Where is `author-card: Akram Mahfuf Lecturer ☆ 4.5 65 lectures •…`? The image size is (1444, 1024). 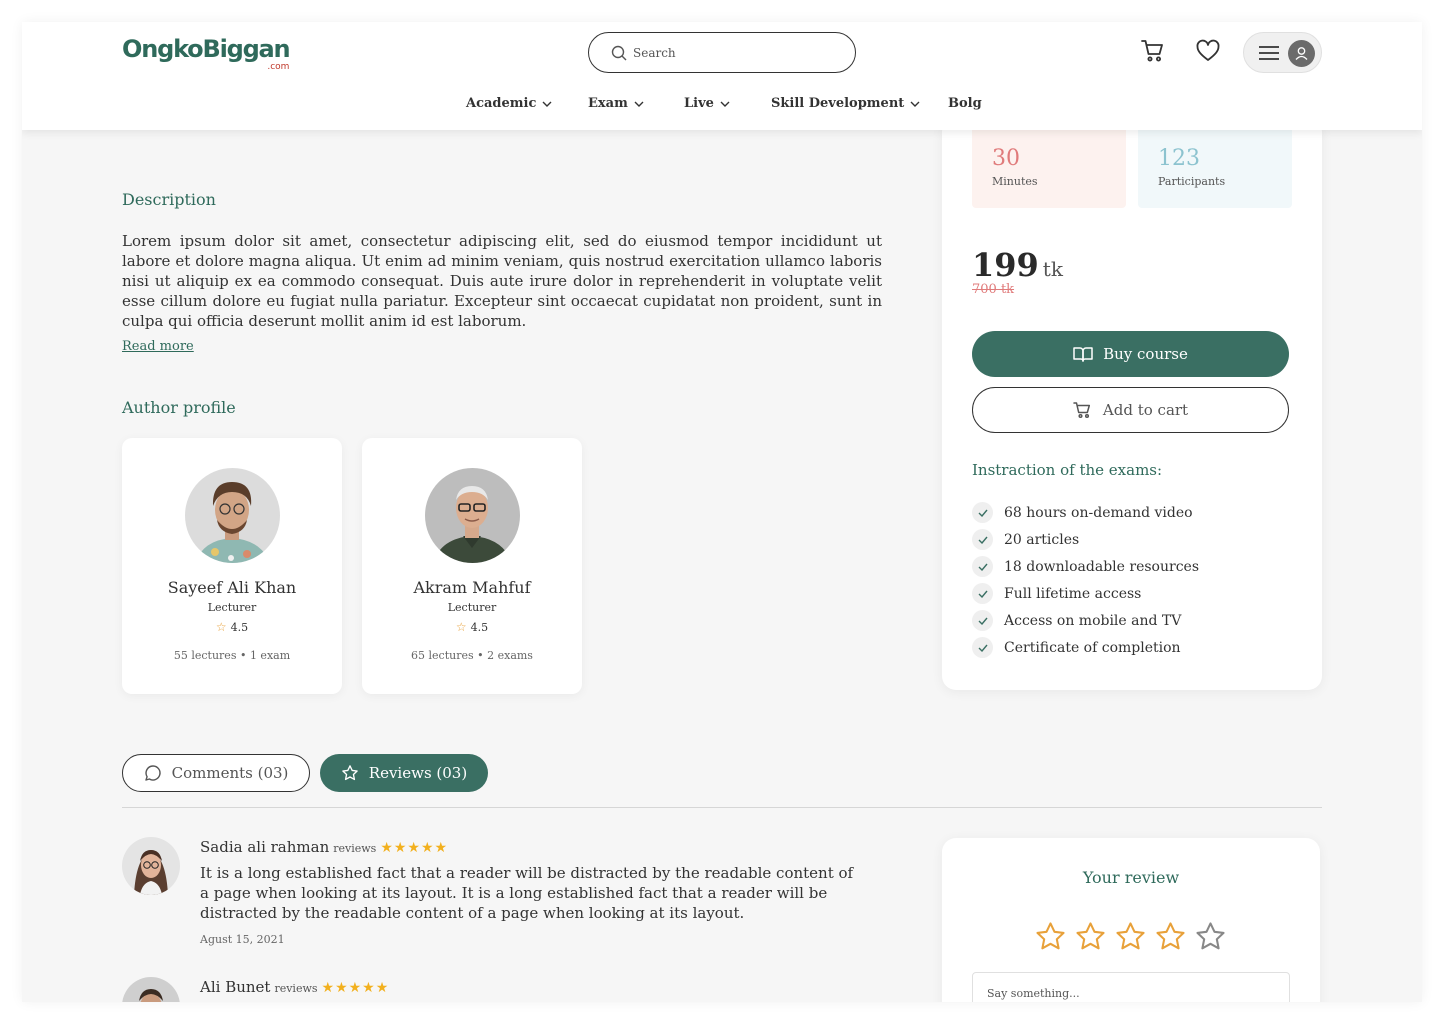 author-card: Akram Mahfuf Lecturer ☆ 4.5 65 lectures •… is located at coordinates (472, 566).